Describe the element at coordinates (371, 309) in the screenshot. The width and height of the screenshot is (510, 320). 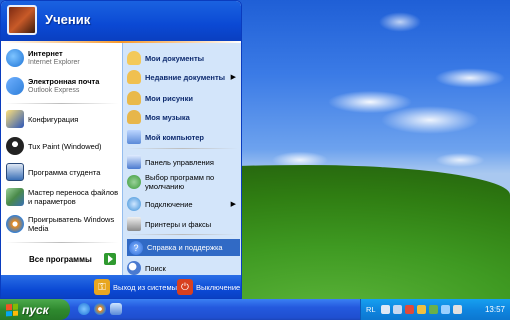
I see `language-indicator: RL` at that location.